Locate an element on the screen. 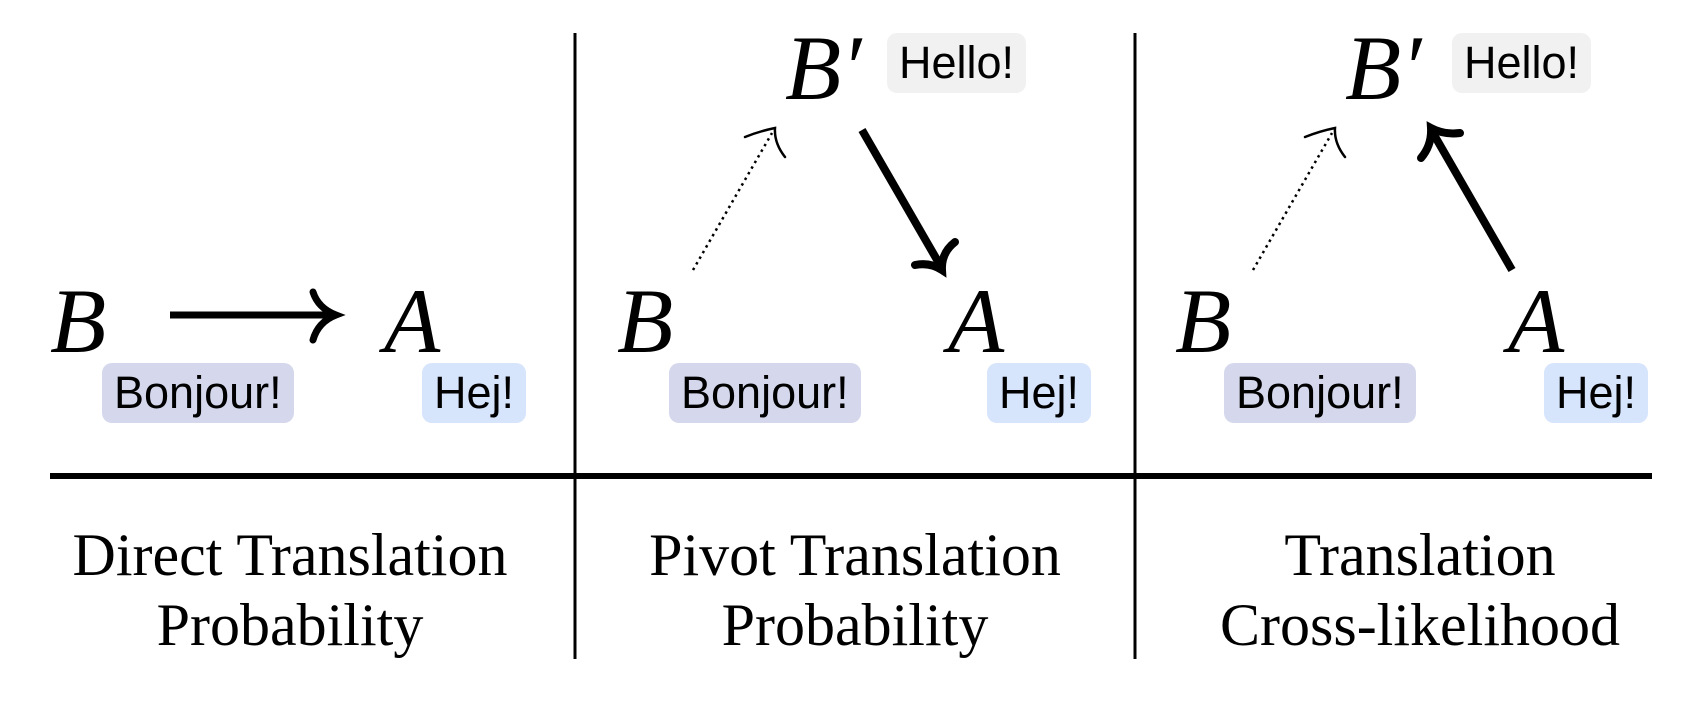 The width and height of the screenshot is (1700, 709). caption-line-1: Pivot Translation is located at coordinates (855, 555).